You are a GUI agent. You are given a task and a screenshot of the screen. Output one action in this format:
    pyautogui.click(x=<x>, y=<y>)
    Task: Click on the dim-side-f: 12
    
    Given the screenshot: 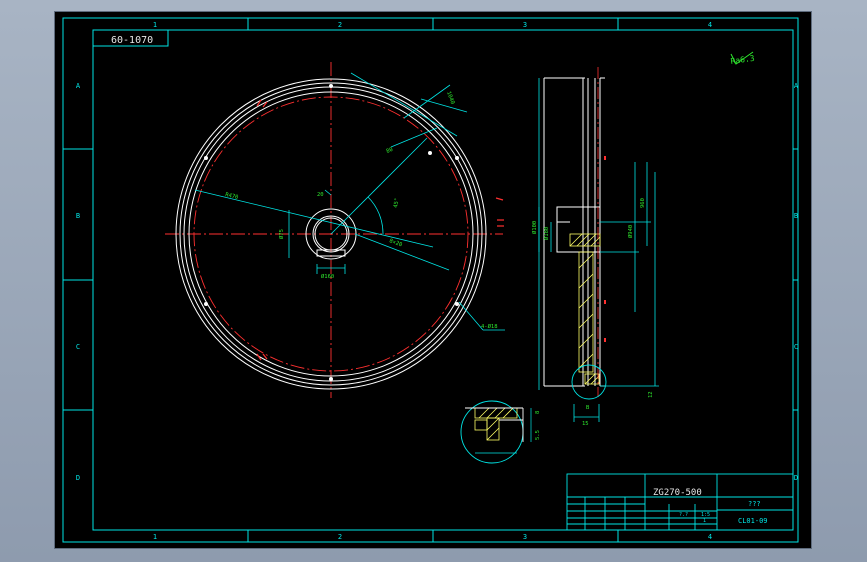 What is the action you would take?
    pyautogui.click(x=651, y=394)
    